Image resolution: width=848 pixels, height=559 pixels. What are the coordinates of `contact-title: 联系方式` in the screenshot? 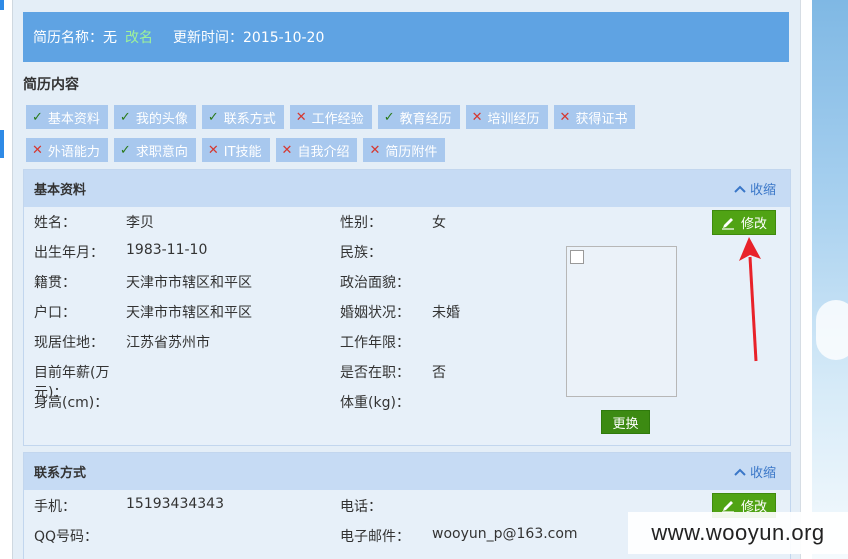 It's located at (60, 473).